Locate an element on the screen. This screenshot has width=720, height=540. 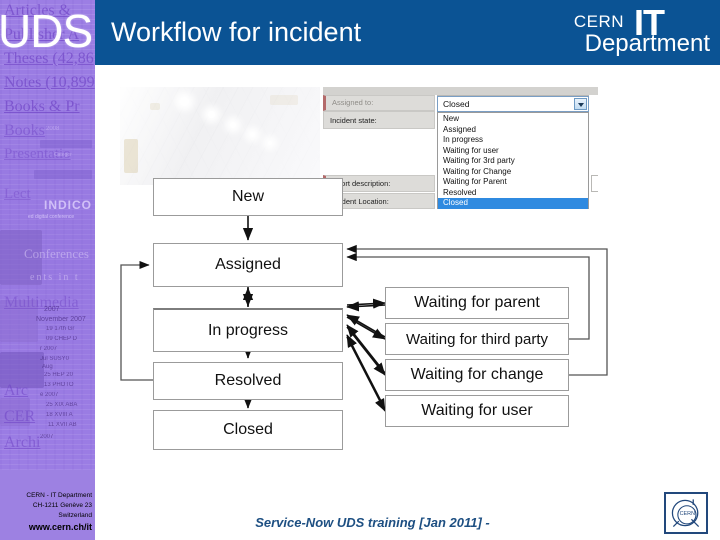
sidebar-bg-line: CER is located at coordinates (20, 416).